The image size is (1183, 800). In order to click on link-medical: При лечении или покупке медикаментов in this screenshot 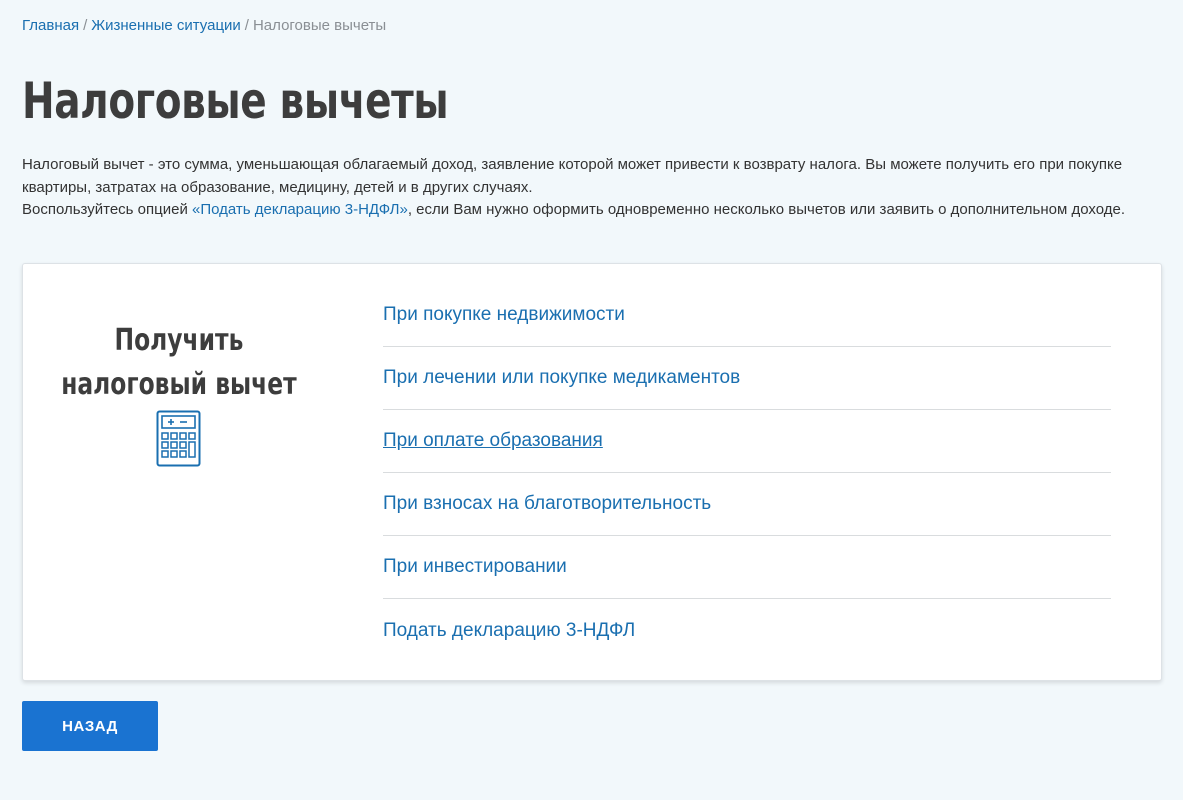, I will do `click(561, 378)`.